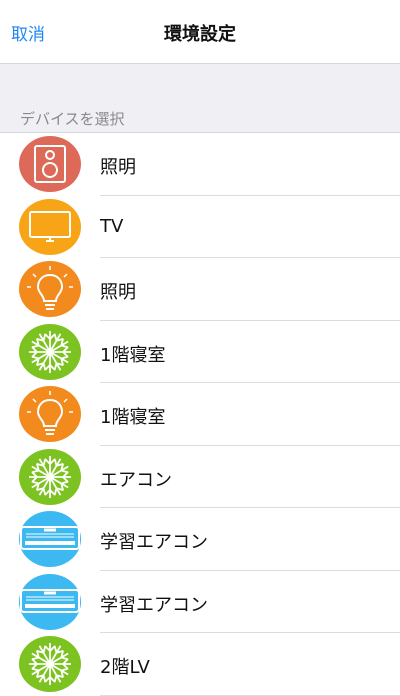 The height and width of the screenshot is (696, 400). I want to click on device-row: TV, so click(200, 227).